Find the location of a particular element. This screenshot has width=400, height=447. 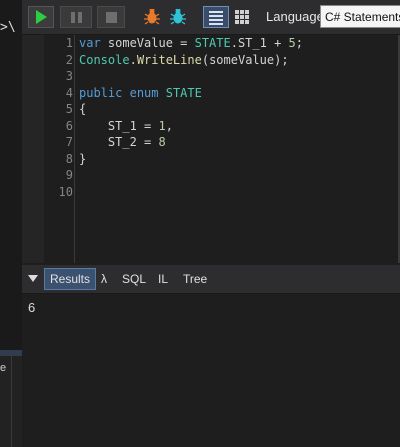

bug-teal-icon is located at coordinates (178, 17).